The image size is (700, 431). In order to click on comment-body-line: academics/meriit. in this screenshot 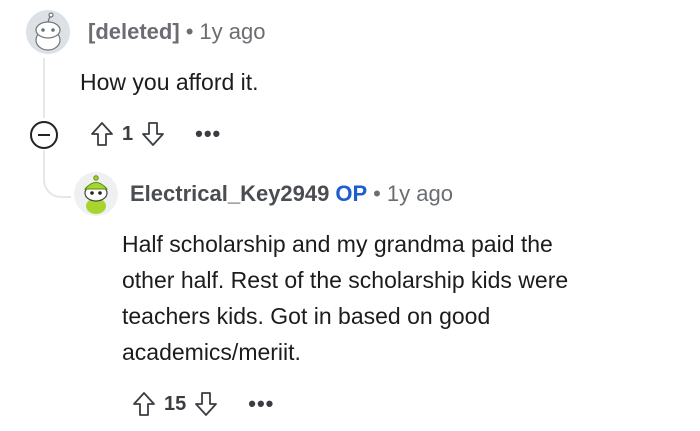, I will do `click(211, 352)`.